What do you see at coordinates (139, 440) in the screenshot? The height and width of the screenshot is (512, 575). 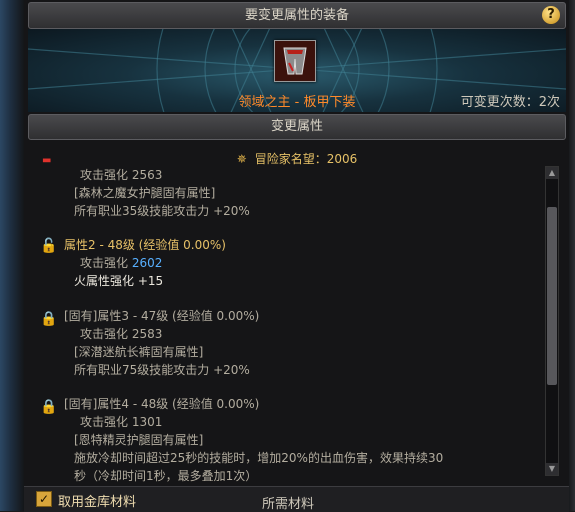 I see `attr4-line2: [恩特精灵护腿固有属性]` at bounding box center [139, 440].